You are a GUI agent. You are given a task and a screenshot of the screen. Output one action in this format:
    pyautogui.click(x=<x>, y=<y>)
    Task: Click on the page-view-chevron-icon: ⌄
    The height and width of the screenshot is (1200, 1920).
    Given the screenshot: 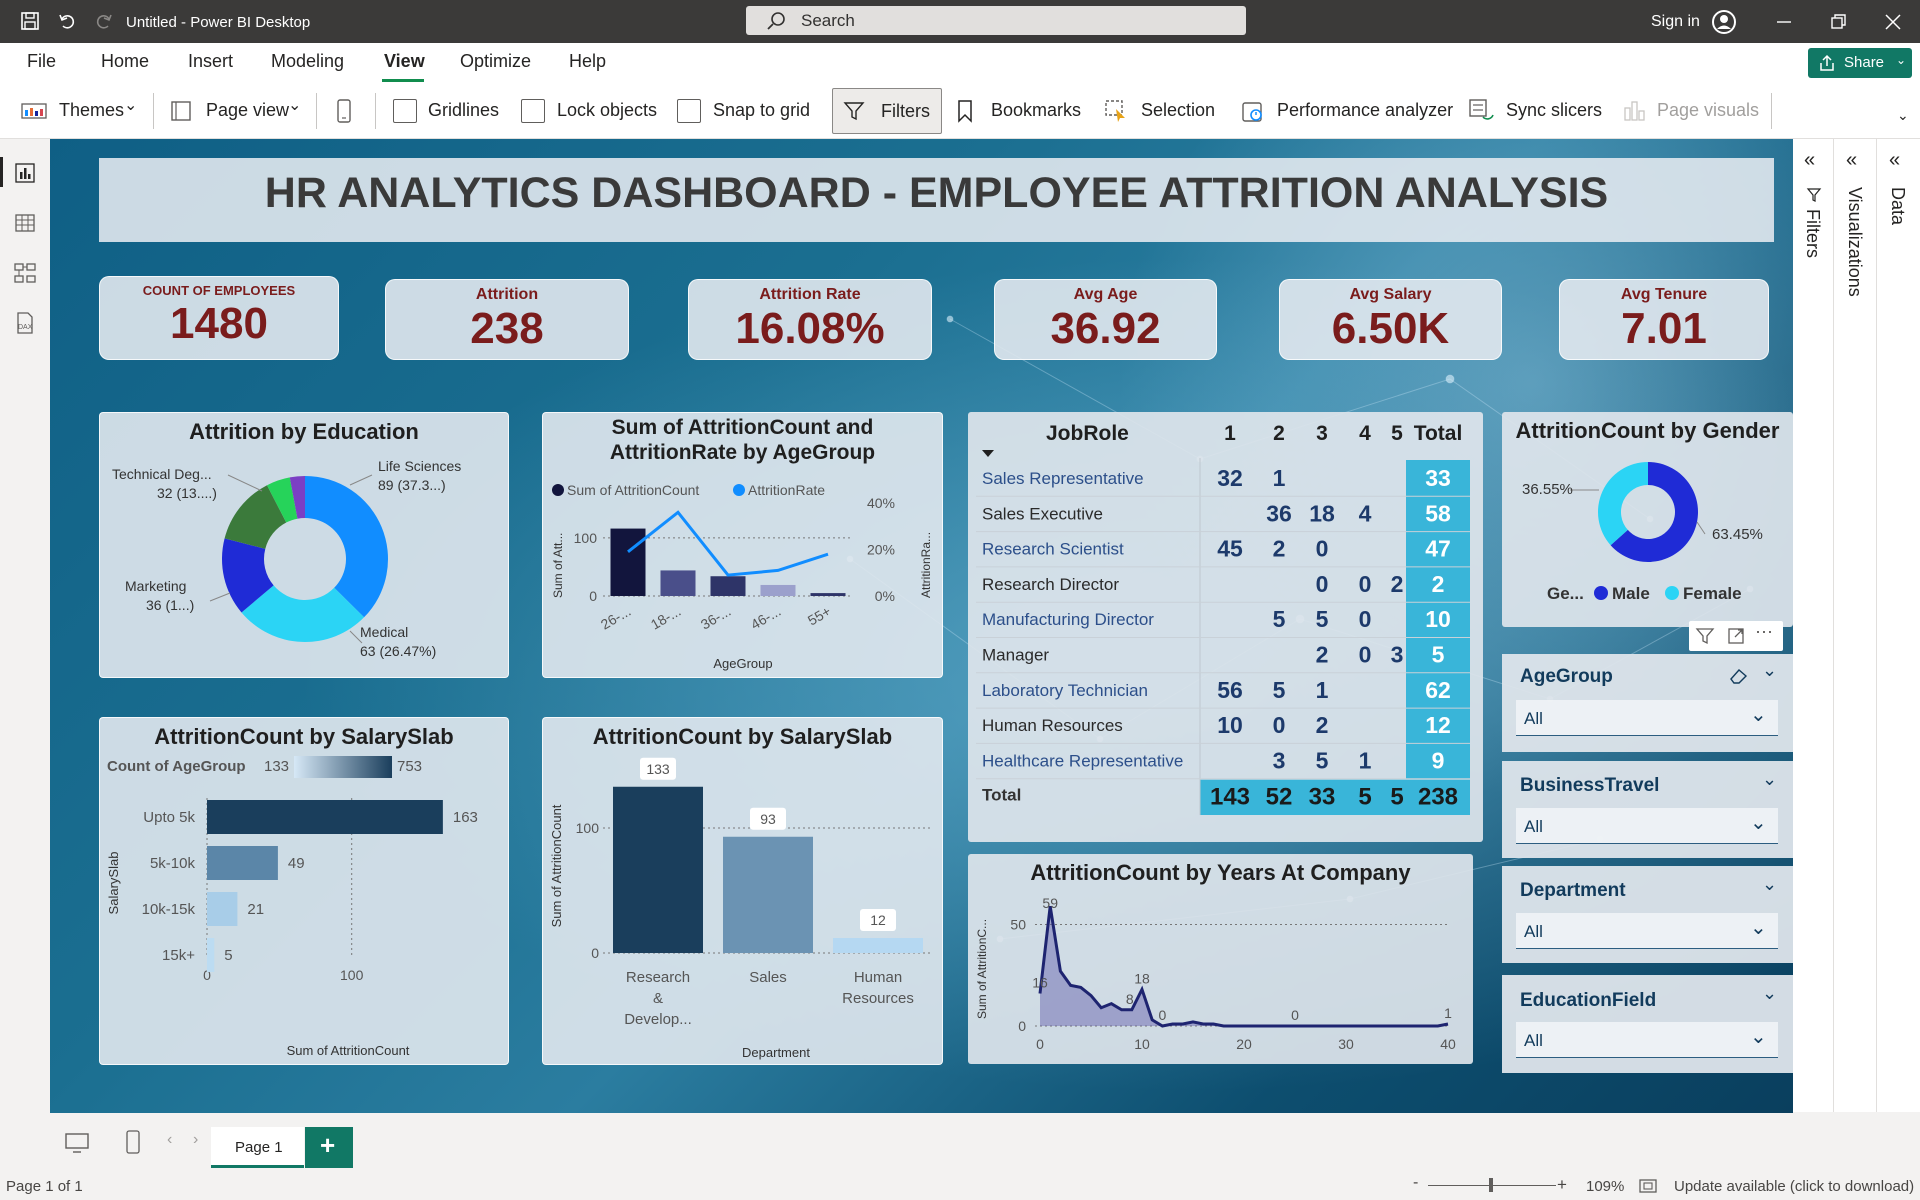 What is the action you would take?
    pyautogui.click(x=294, y=105)
    